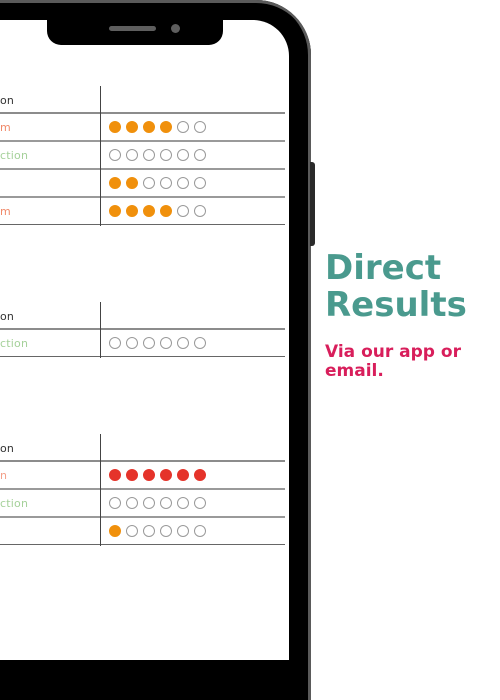 This screenshot has width=500, height=700. I want to click on promo-headline: Direct Results, so click(396, 287).